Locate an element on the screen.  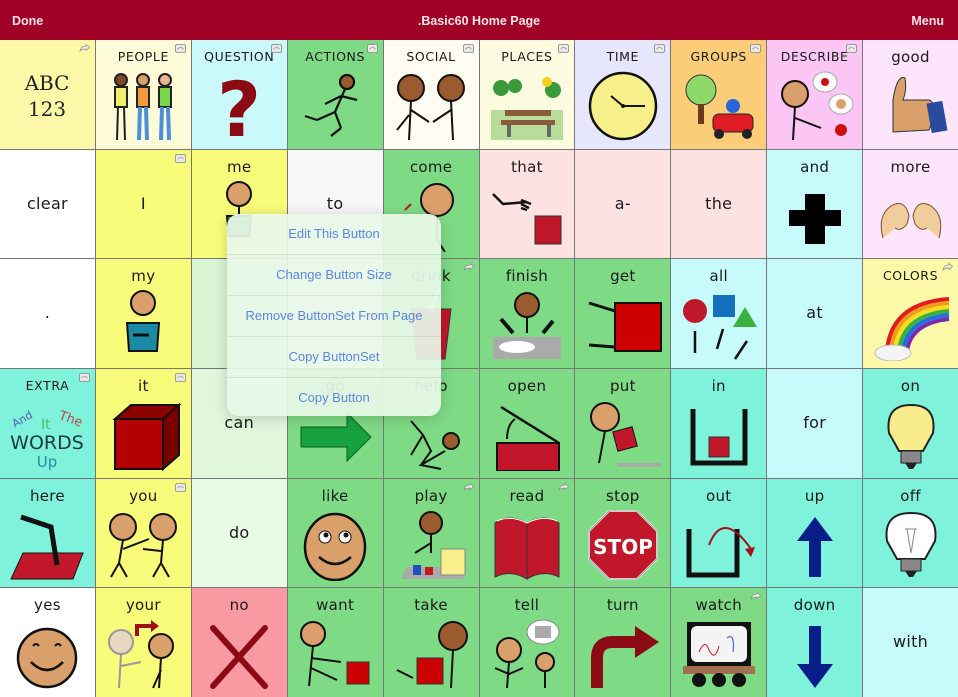
grid-button-like: like is located at coordinates (335, 533).